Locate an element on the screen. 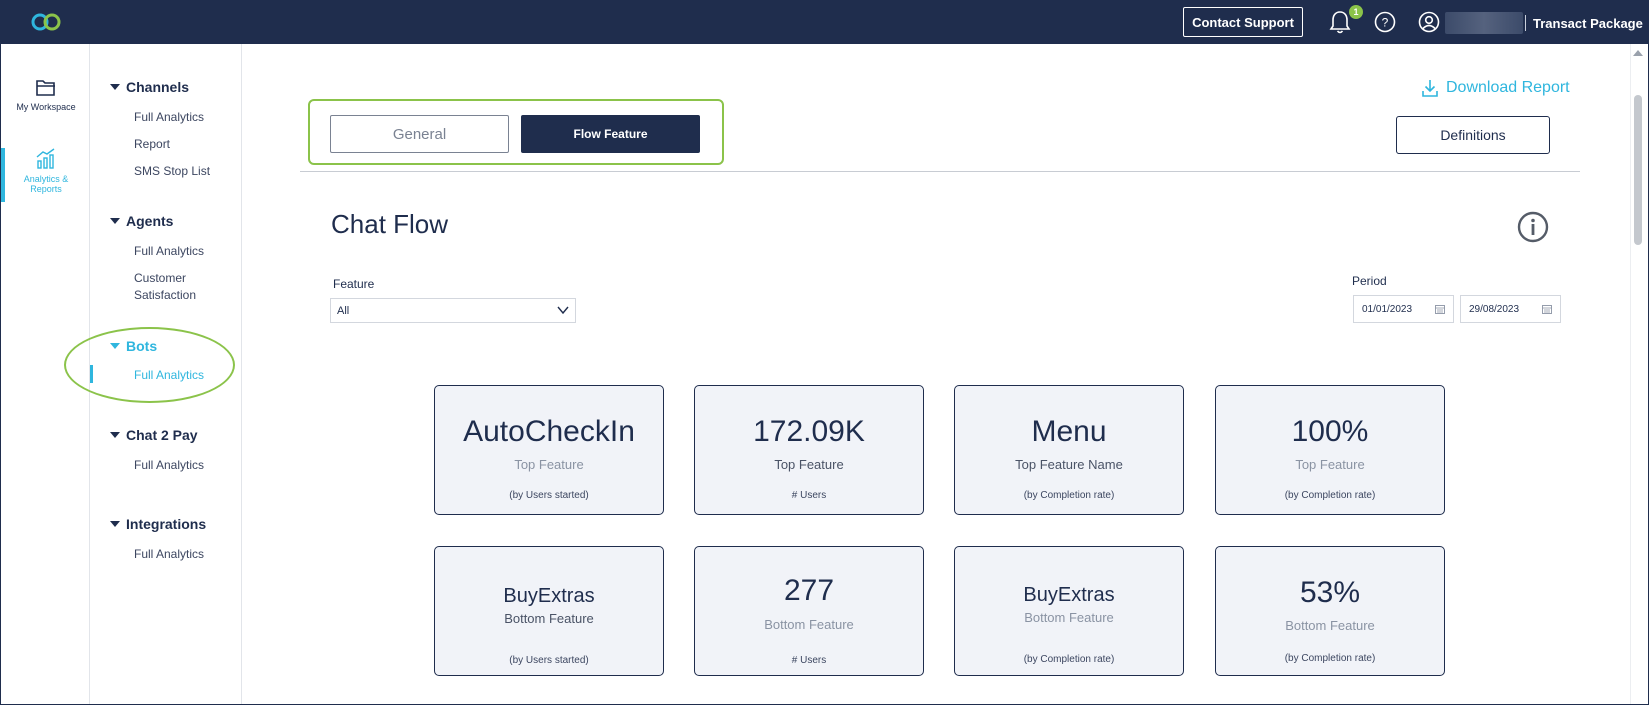 The image size is (1649, 705). kpi-label: Top Feature Name is located at coordinates (1069, 464).